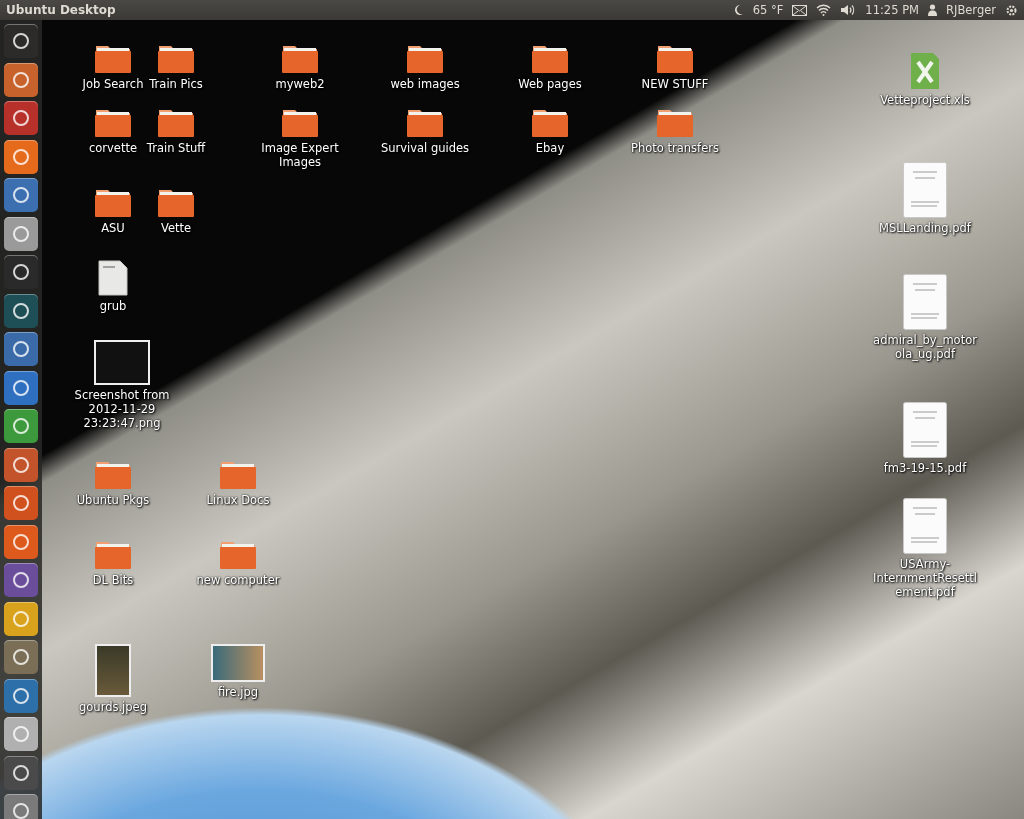 This screenshot has height=819, width=1024. I want to click on file-label: Ebay, so click(550, 148).